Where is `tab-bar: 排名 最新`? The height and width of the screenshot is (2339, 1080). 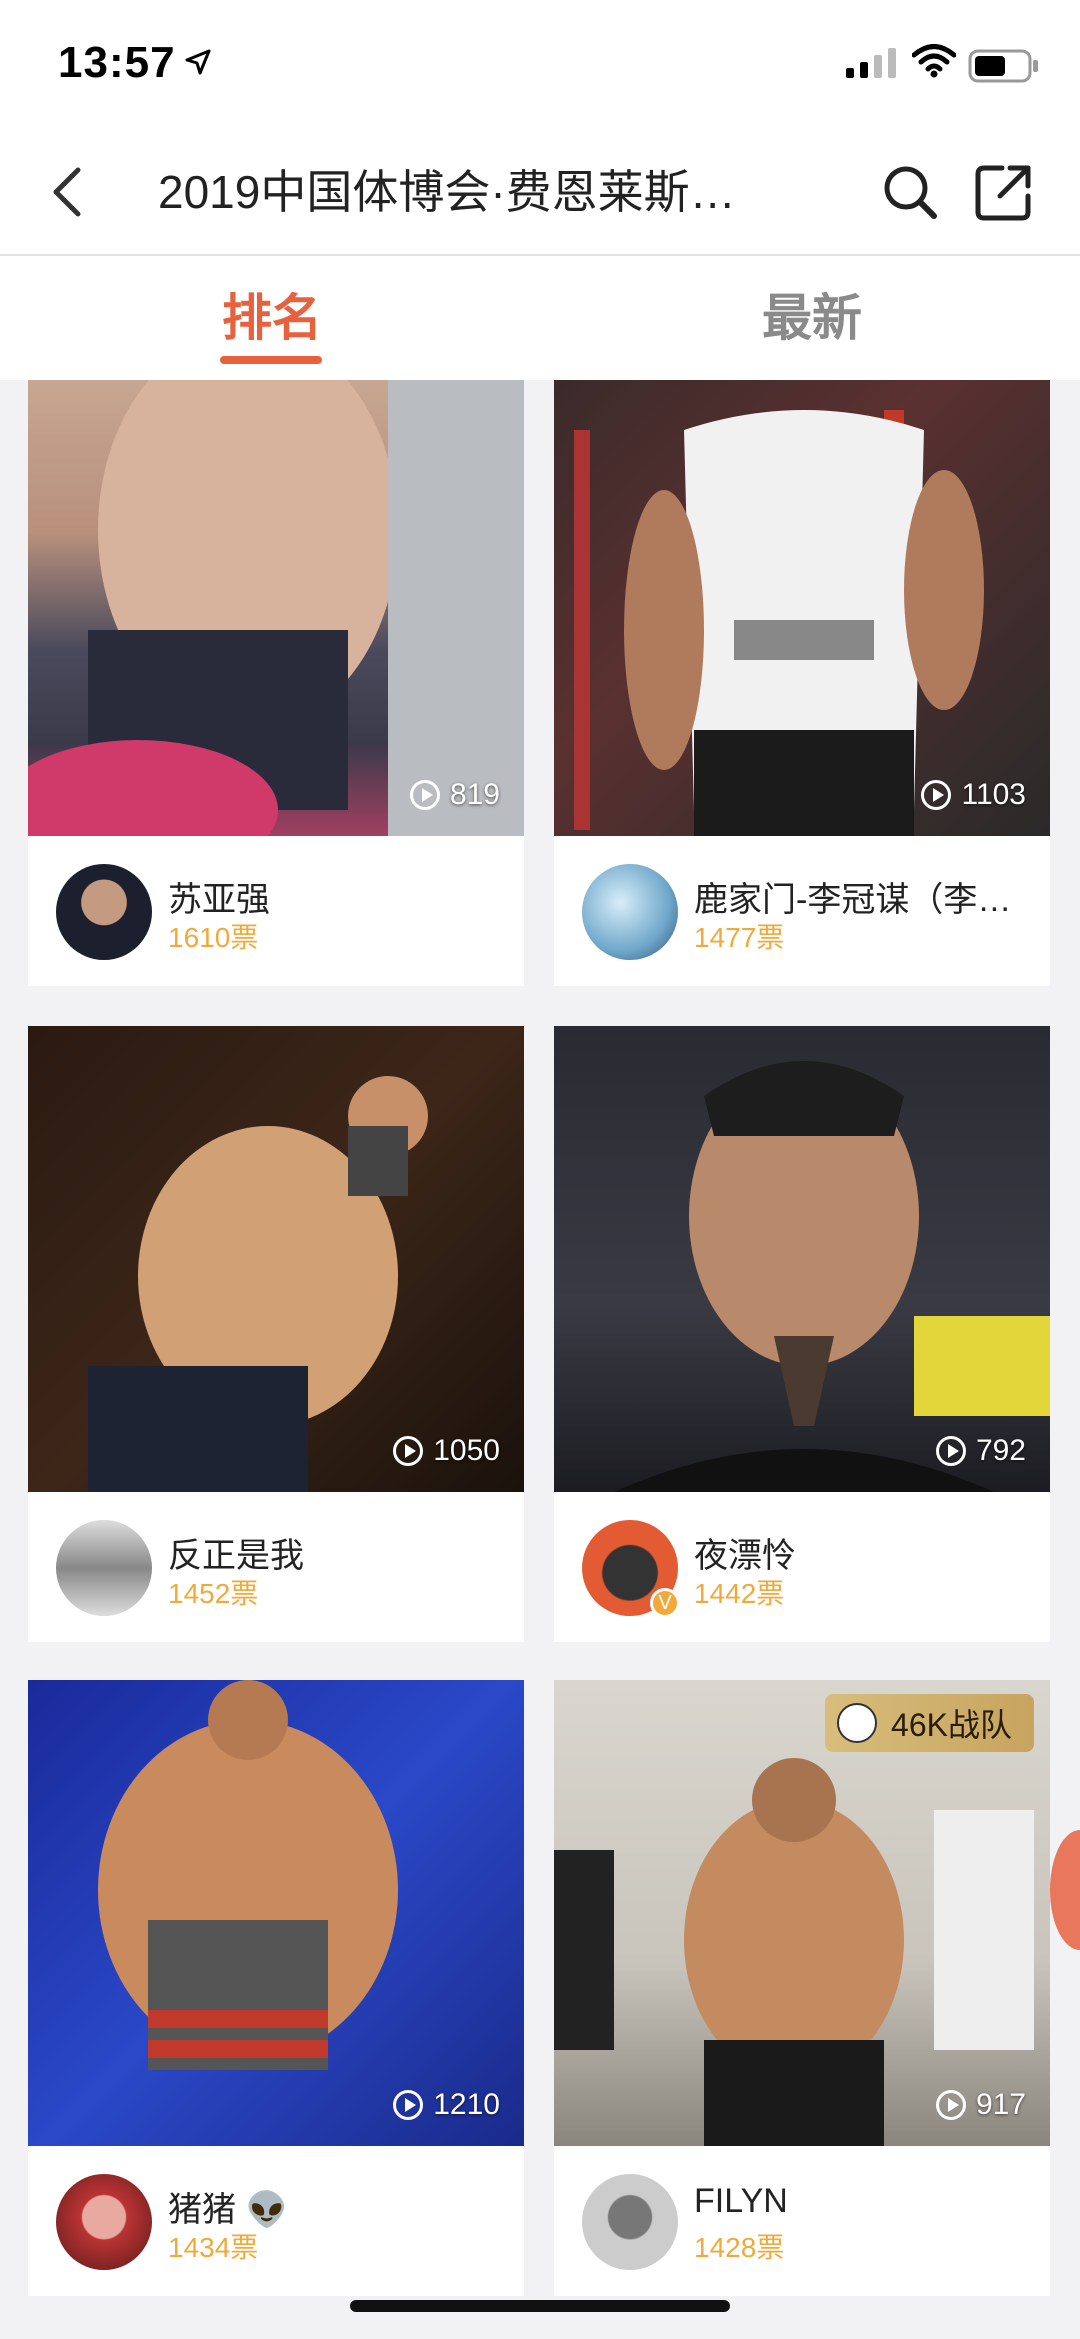
tab-bar: 排名 最新 is located at coordinates (540, 318).